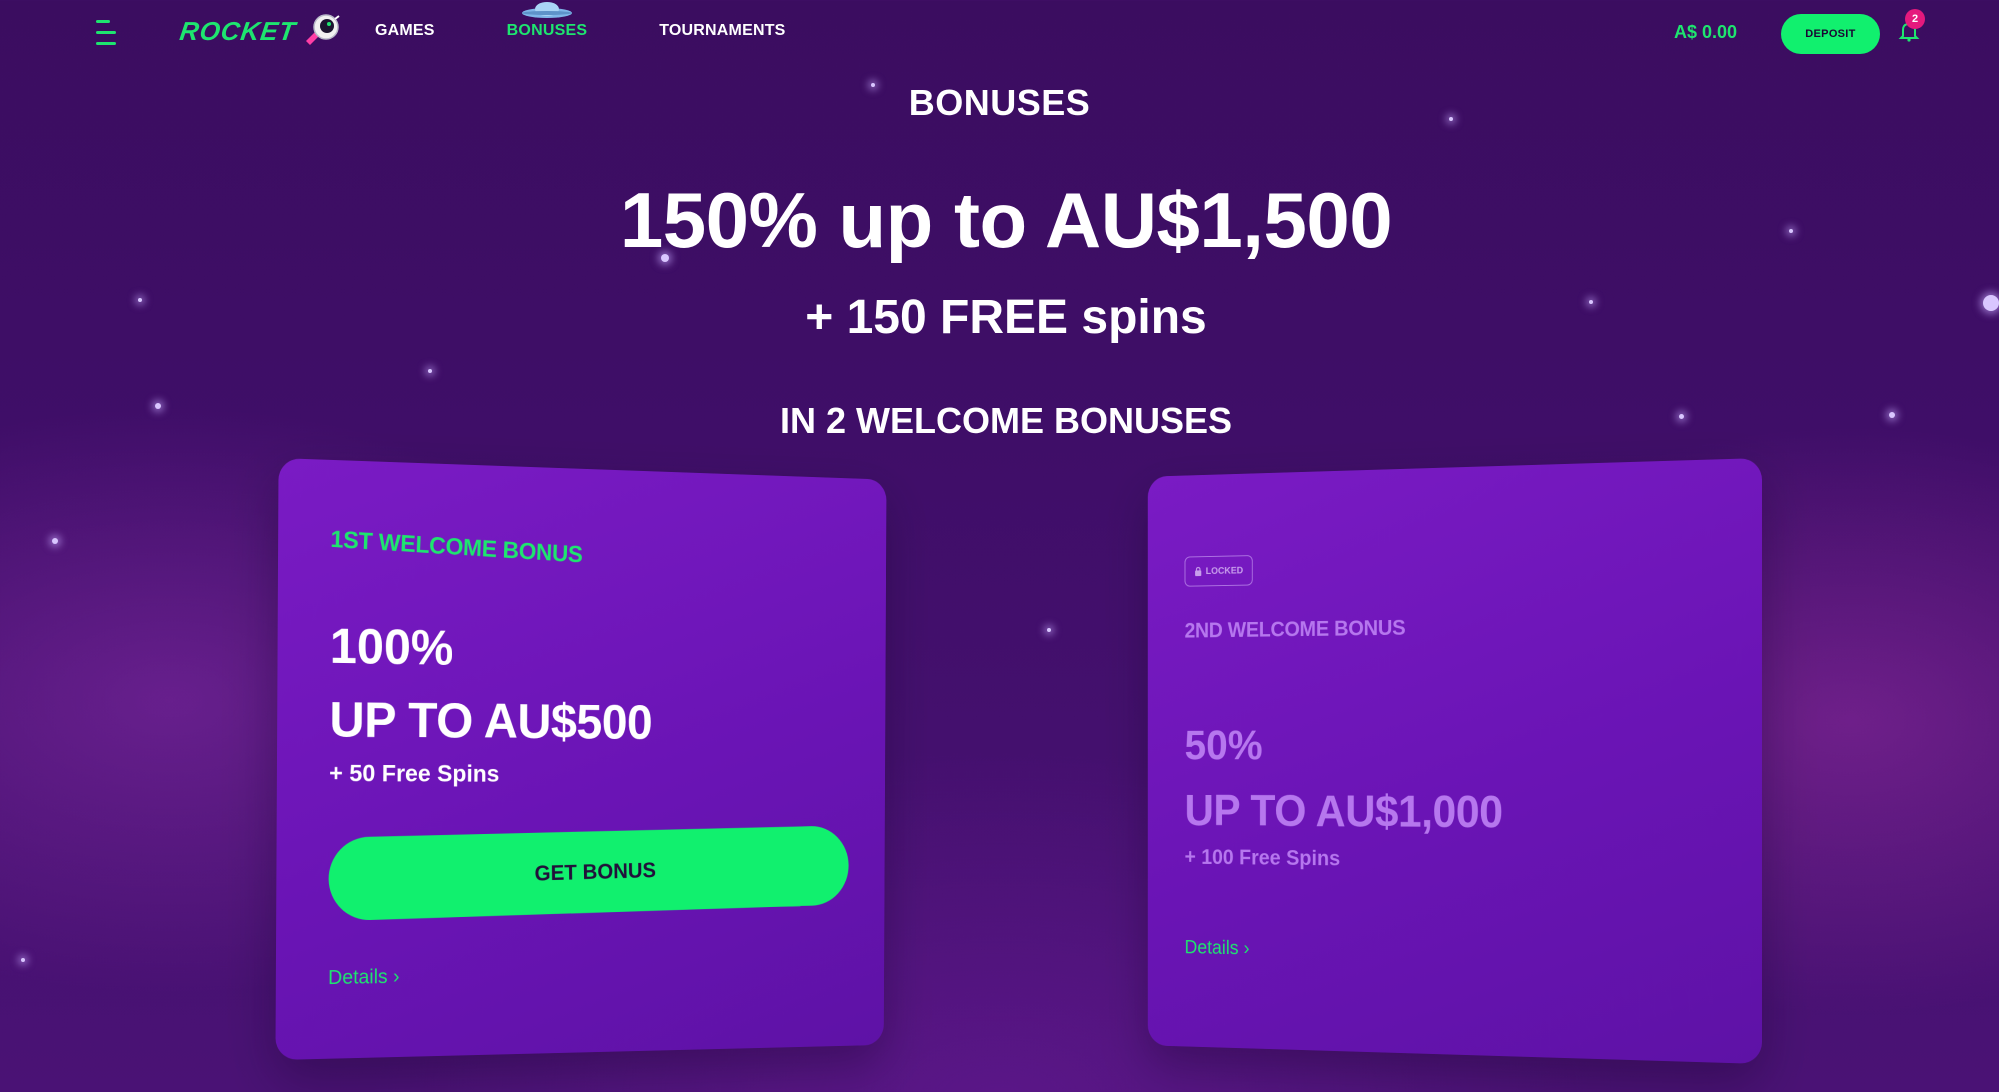 The width and height of the screenshot is (1999, 1092). I want to click on bonus-free-spins: + 50 Free Spins, so click(414, 774).